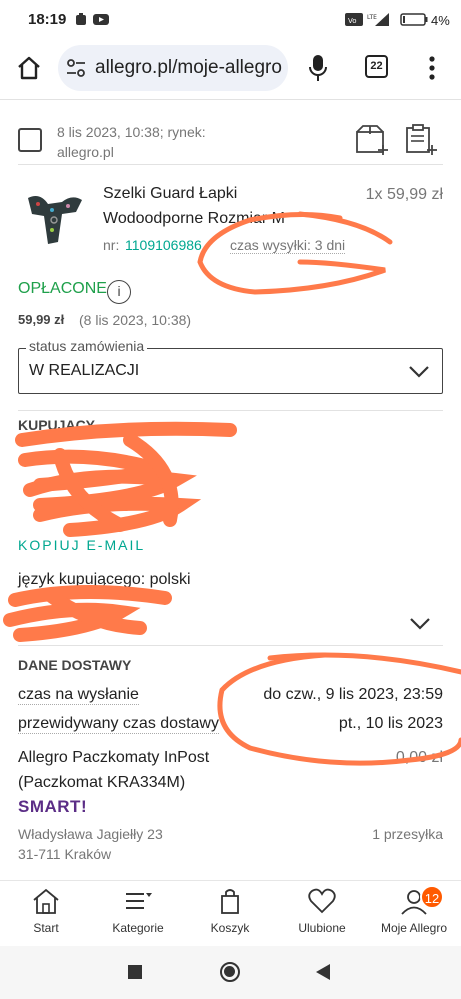 The image size is (461, 999). What do you see at coordinates (323, 972) in the screenshot?
I see `back-icon` at bounding box center [323, 972].